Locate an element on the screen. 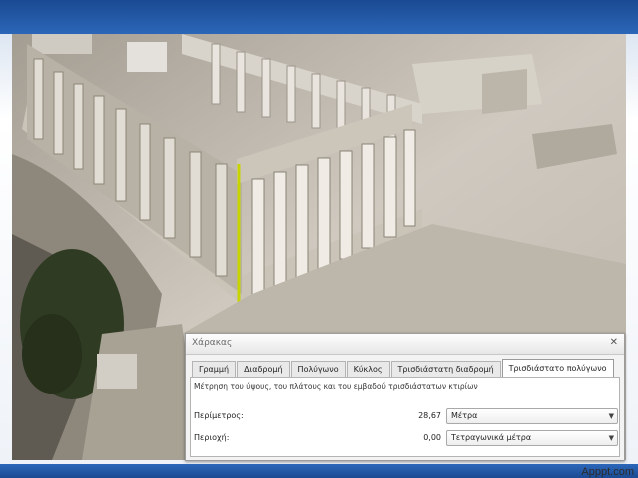 This screenshot has width=638, height=478. ruler-title-bar: Χάρακας ✕ is located at coordinates (405, 344).